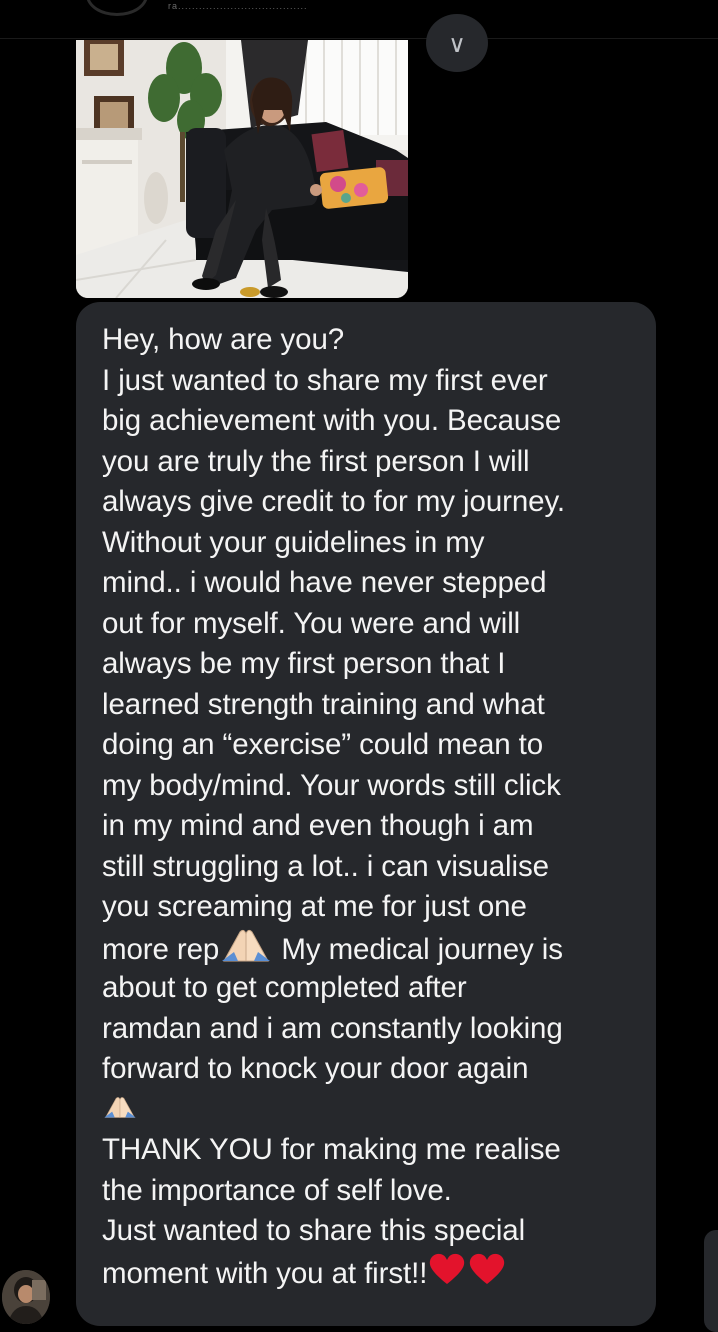 The image size is (718, 1332). Describe the element at coordinates (332, 420) in the screenshot. I see `message-line: big achievement with you. Because` at that location.